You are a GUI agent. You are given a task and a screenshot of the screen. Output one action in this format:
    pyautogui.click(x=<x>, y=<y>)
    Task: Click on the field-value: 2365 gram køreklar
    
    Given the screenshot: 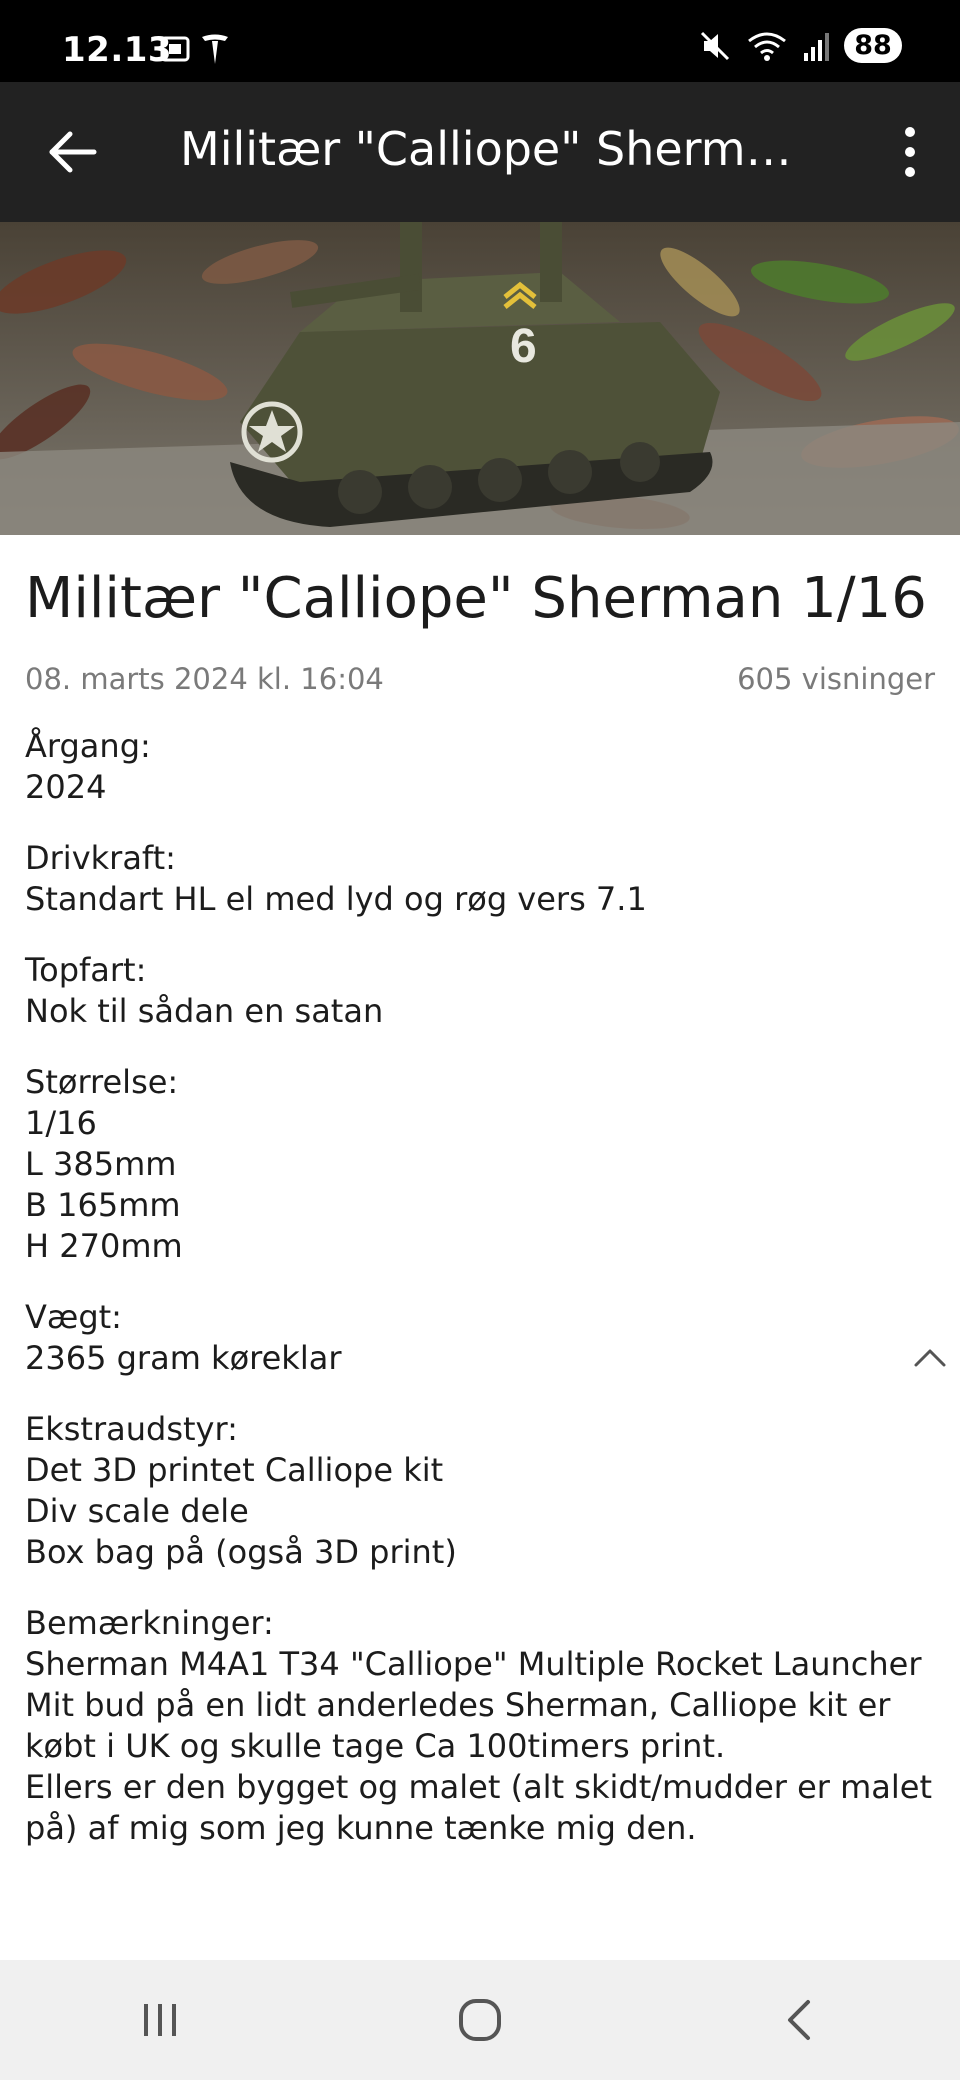 What is the action you would take?
    pyautogui.click(x=183, y=1358)
    